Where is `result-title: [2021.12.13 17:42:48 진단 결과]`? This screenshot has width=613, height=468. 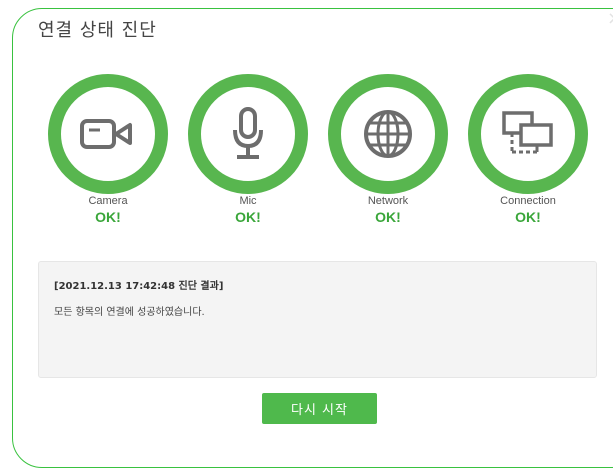
result-title: [2021.12.13 17:42:48 진단 결과] is located at coordinates (139, 286).